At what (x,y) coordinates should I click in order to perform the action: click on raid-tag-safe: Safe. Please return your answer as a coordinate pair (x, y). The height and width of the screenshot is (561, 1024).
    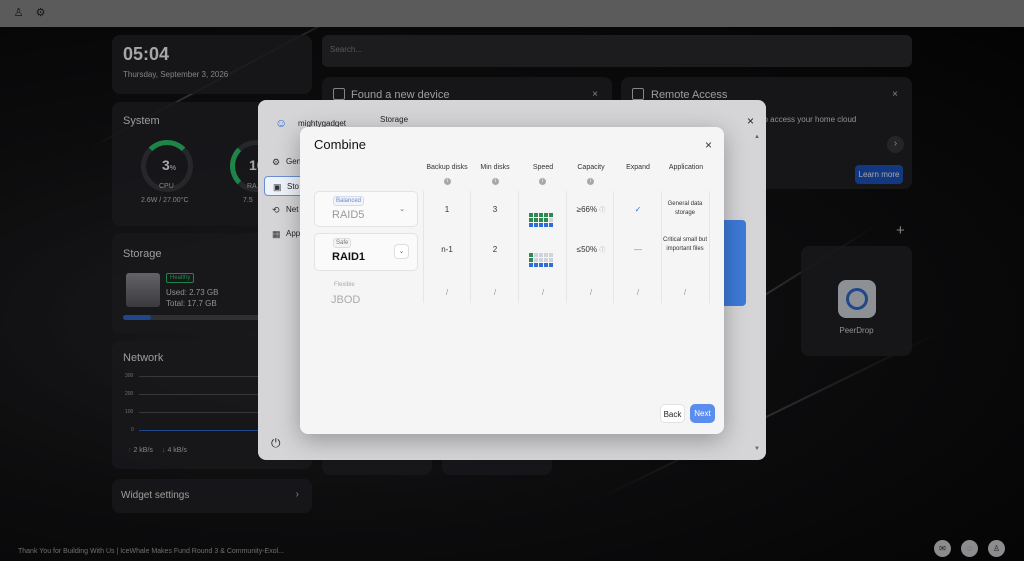
    Looking at the image, I should click on (342, 243).